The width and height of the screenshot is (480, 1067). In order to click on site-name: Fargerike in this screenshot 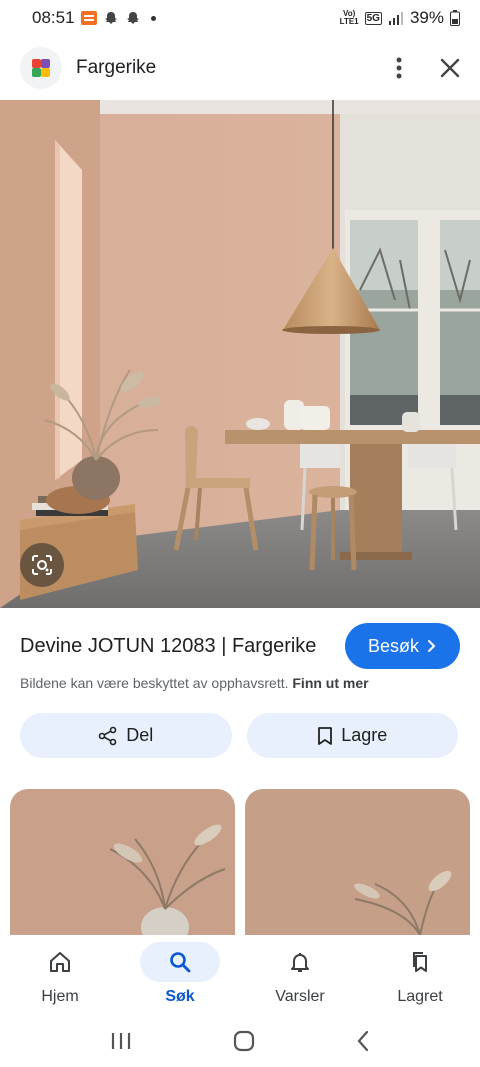, I will do `click(116, 68)`.